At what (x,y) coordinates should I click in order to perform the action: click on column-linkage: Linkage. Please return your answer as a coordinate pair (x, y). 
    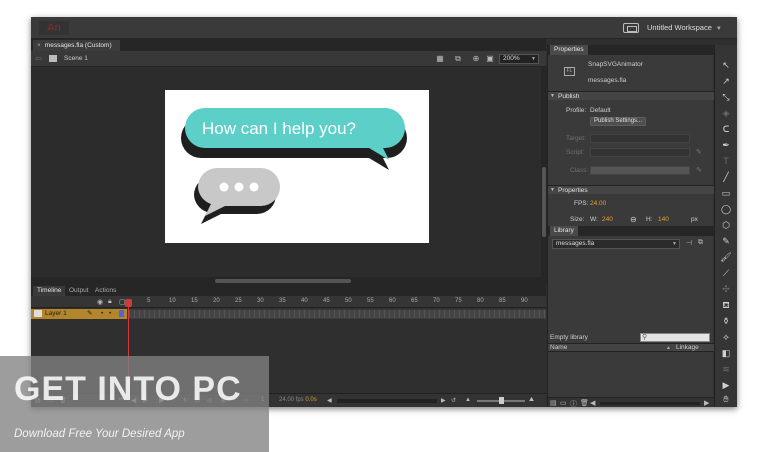
    Looking at the image, I should click on (687, 348).